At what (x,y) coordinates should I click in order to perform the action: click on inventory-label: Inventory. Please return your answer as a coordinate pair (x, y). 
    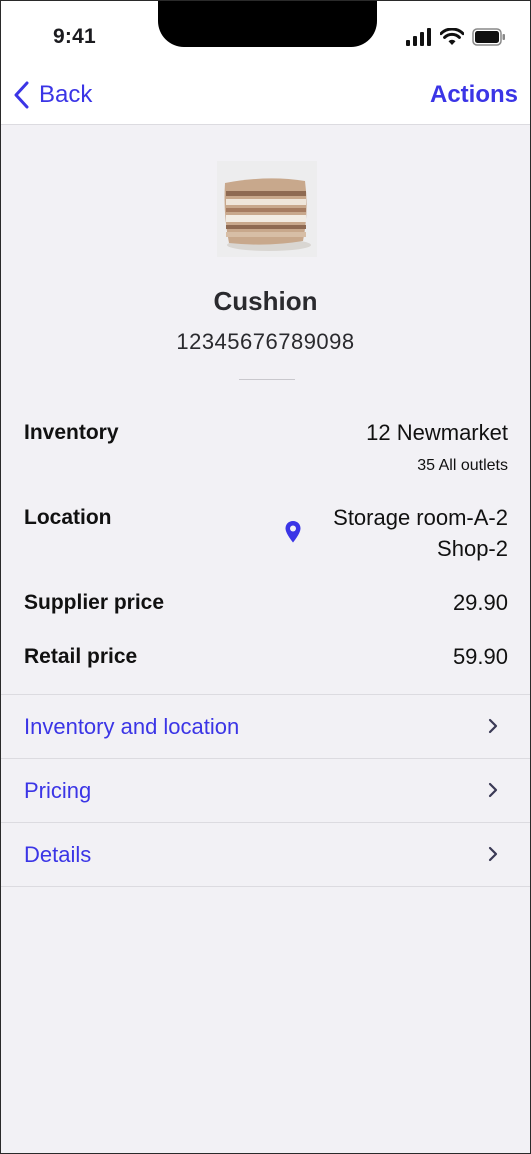
    Looking at the image, I should click on (71, 432).